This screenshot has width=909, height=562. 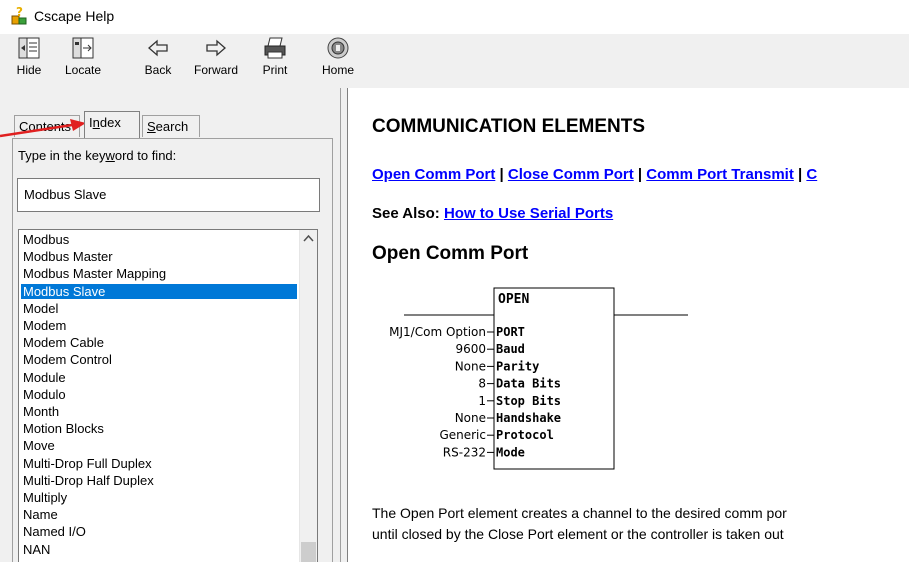 I want to click on link-close-comm-port: Close Comm Port, so click(x=571, y=174).